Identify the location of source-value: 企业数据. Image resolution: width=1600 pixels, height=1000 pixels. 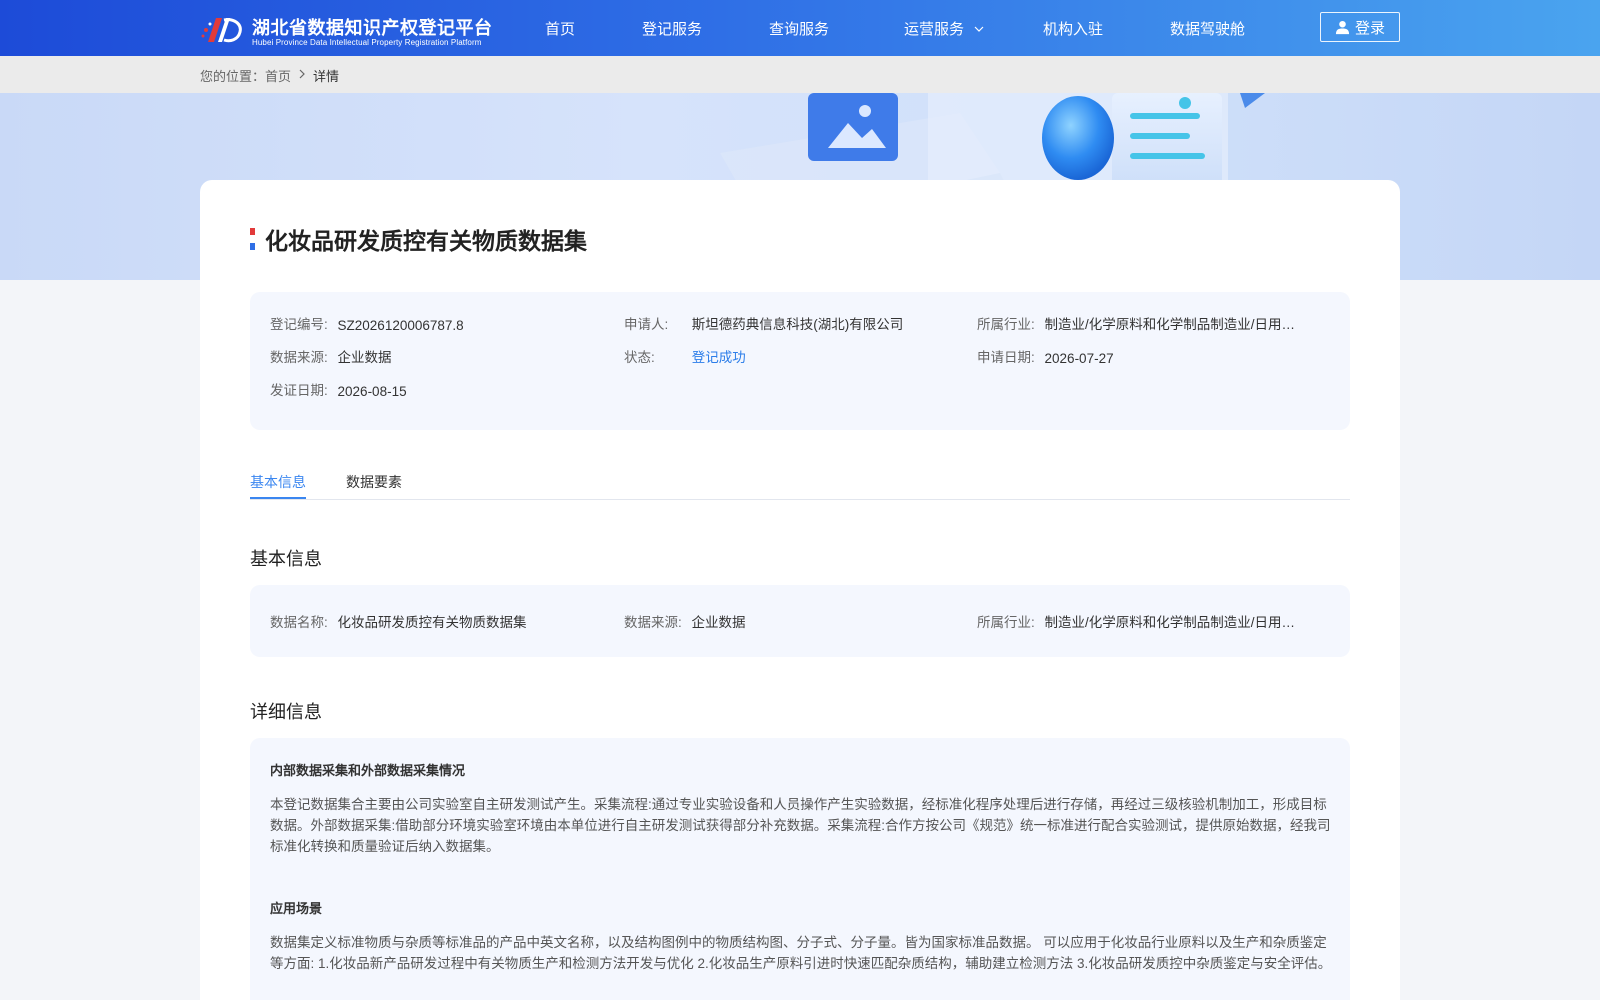
(364, 357).